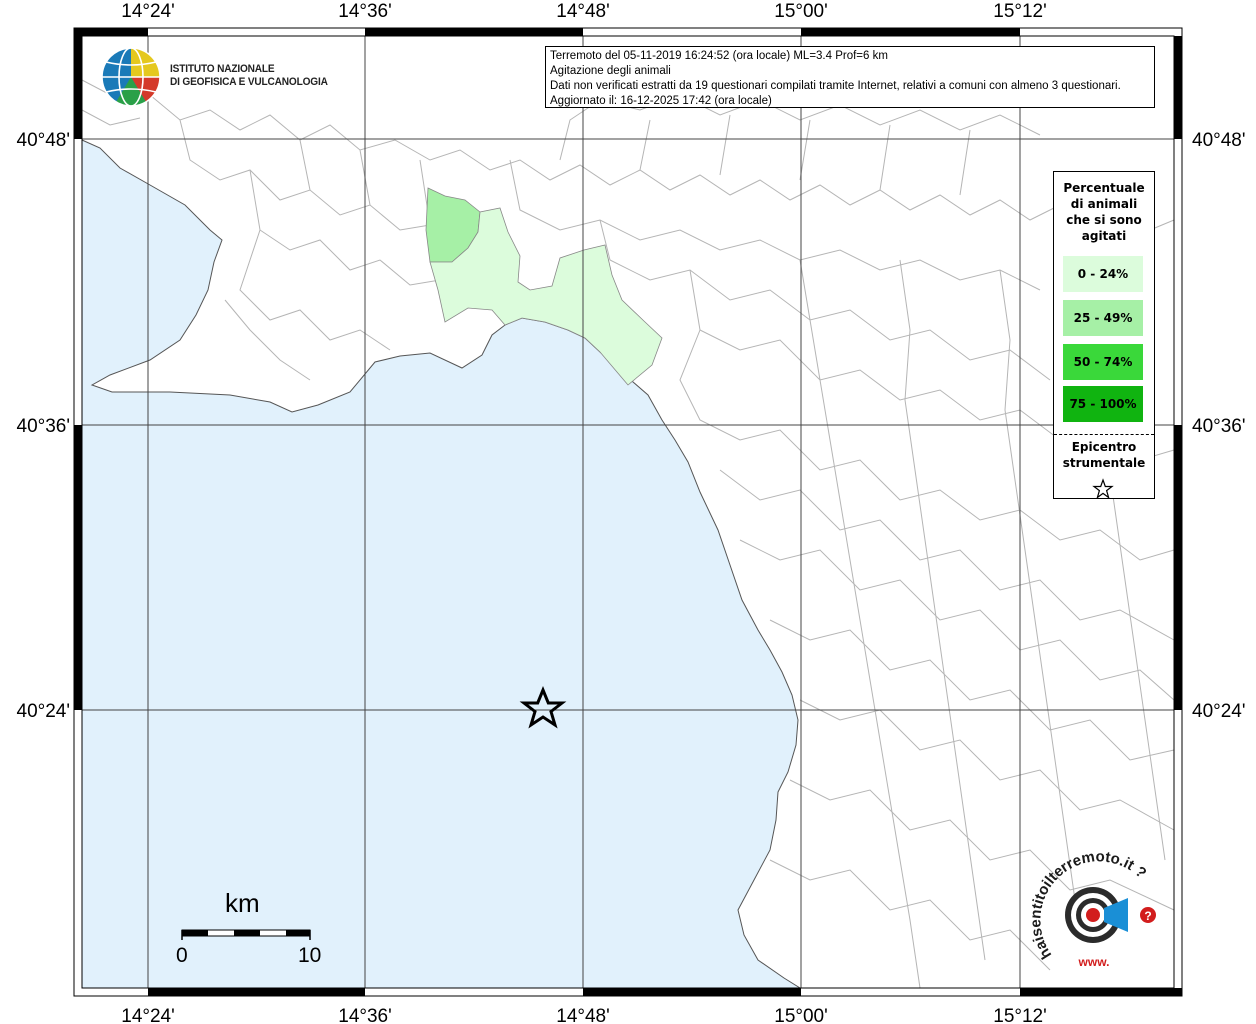 Image resolution: width=1256 pixels, height=1024 pixels. What do you see at coordinates (242, 903) in the screenshot?
I see `scale-title: km` at bounding box center [242, 903].